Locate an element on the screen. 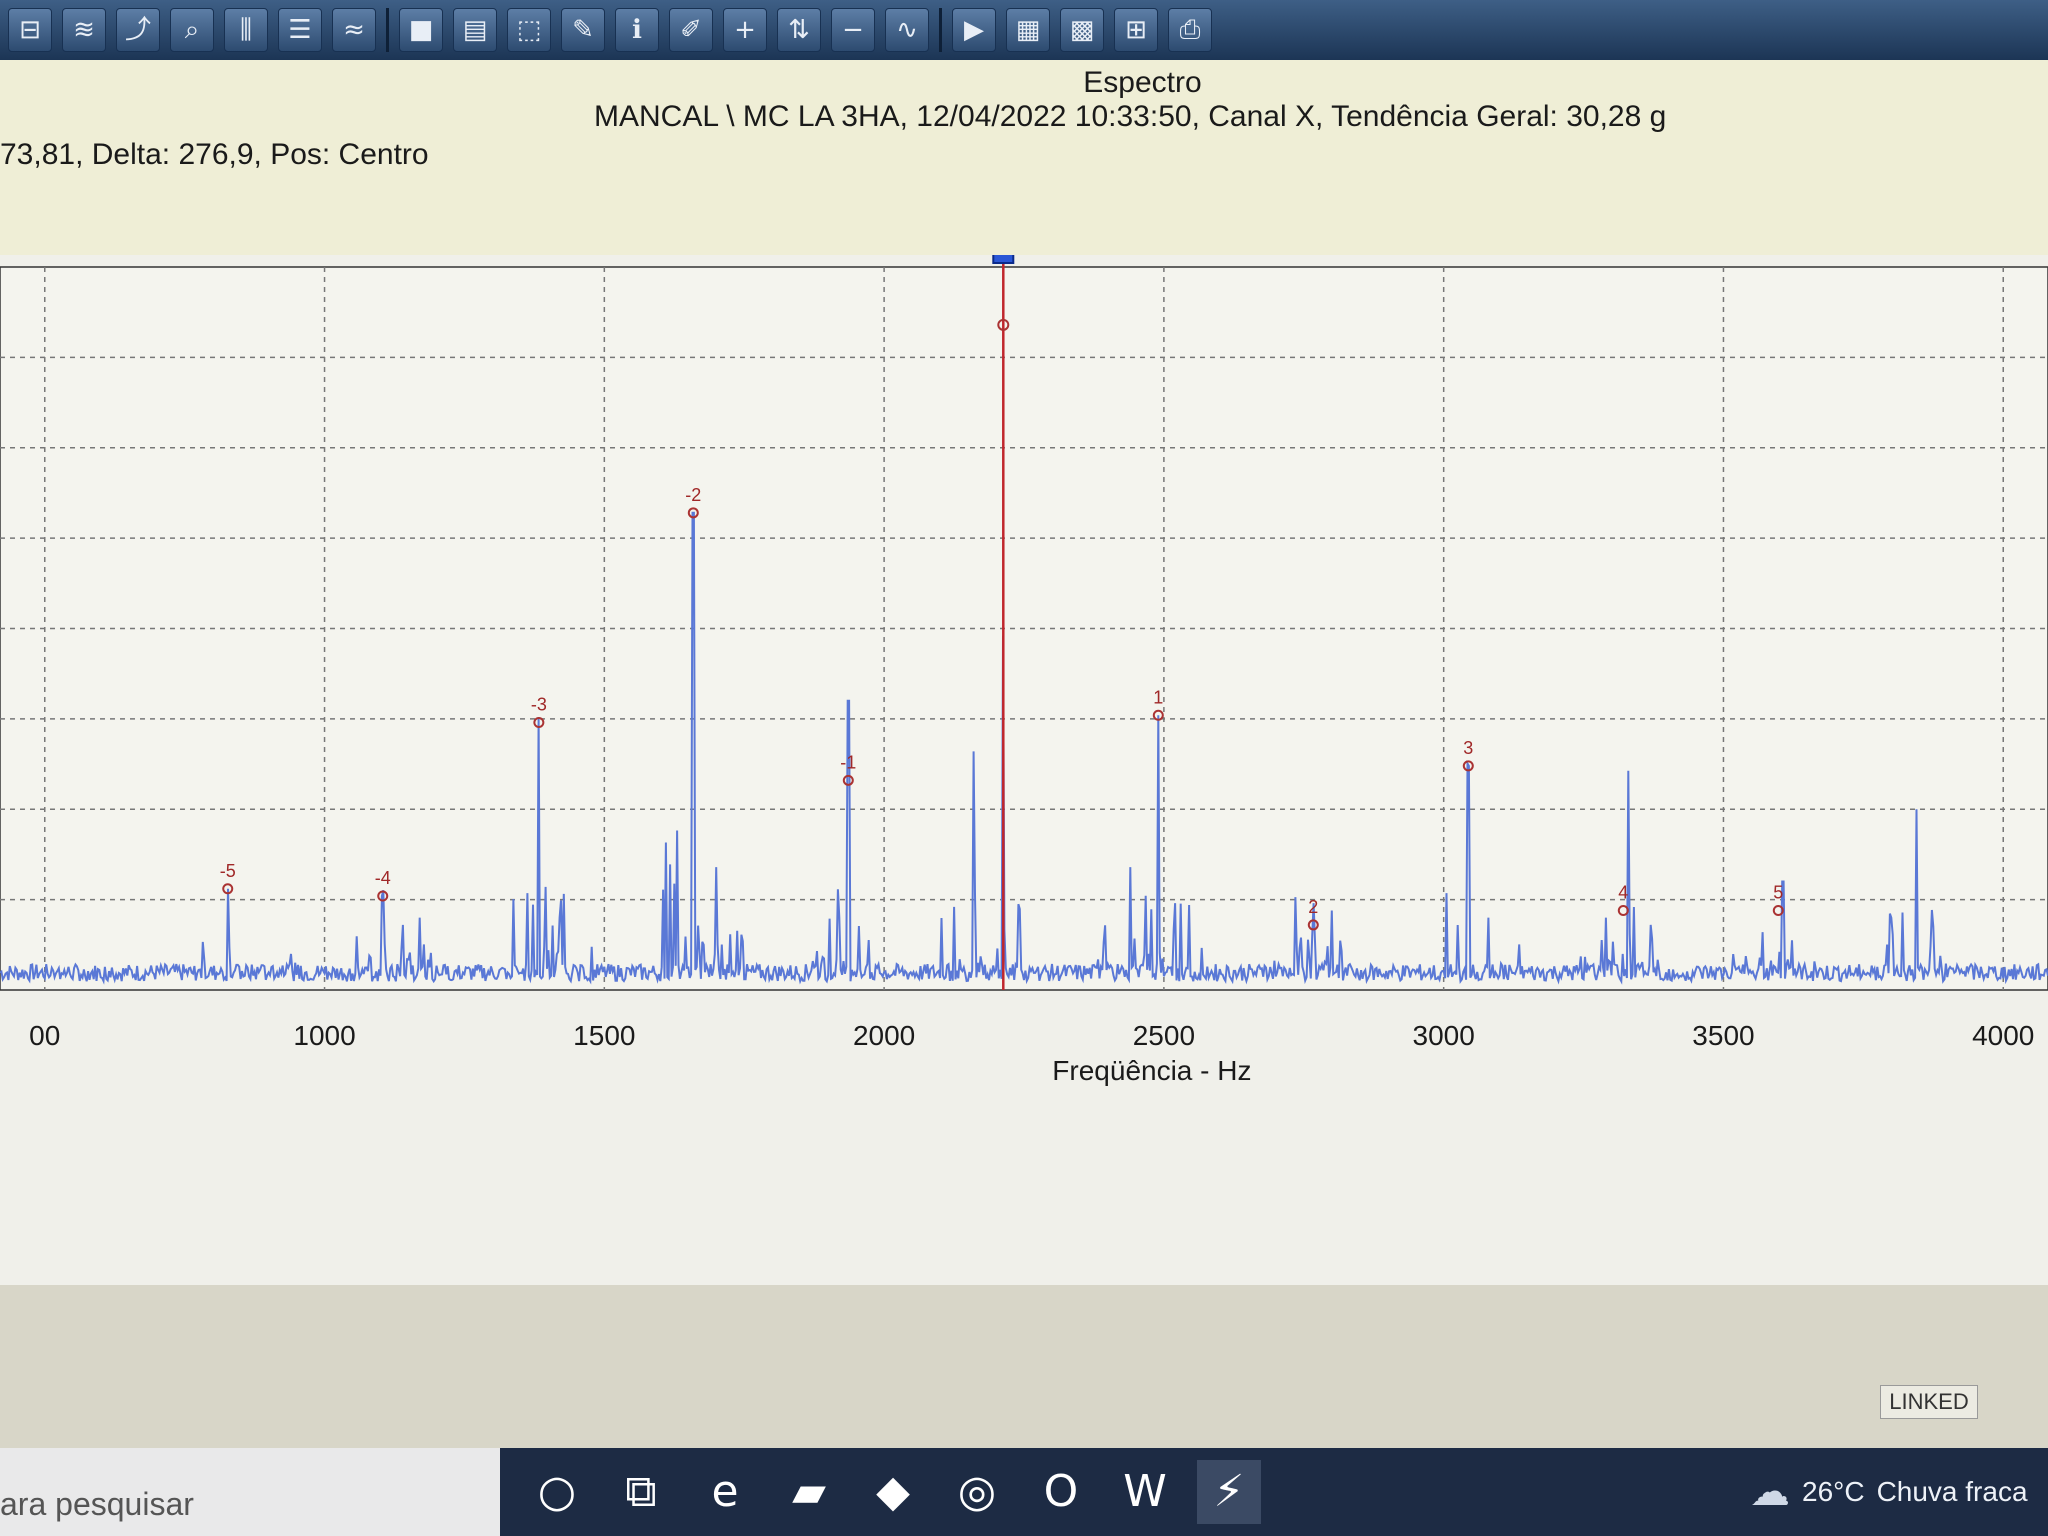 The width and height of the screenshot is (2048, 1536). zoom-in-icon: + is located at coordinates (745, 30).